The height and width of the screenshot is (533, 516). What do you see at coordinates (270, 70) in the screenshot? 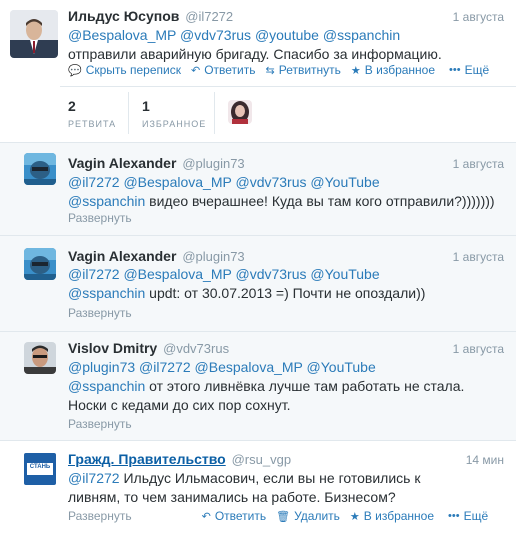
I see `retweet-icon: ⇆` at bounding box center [270, 70].